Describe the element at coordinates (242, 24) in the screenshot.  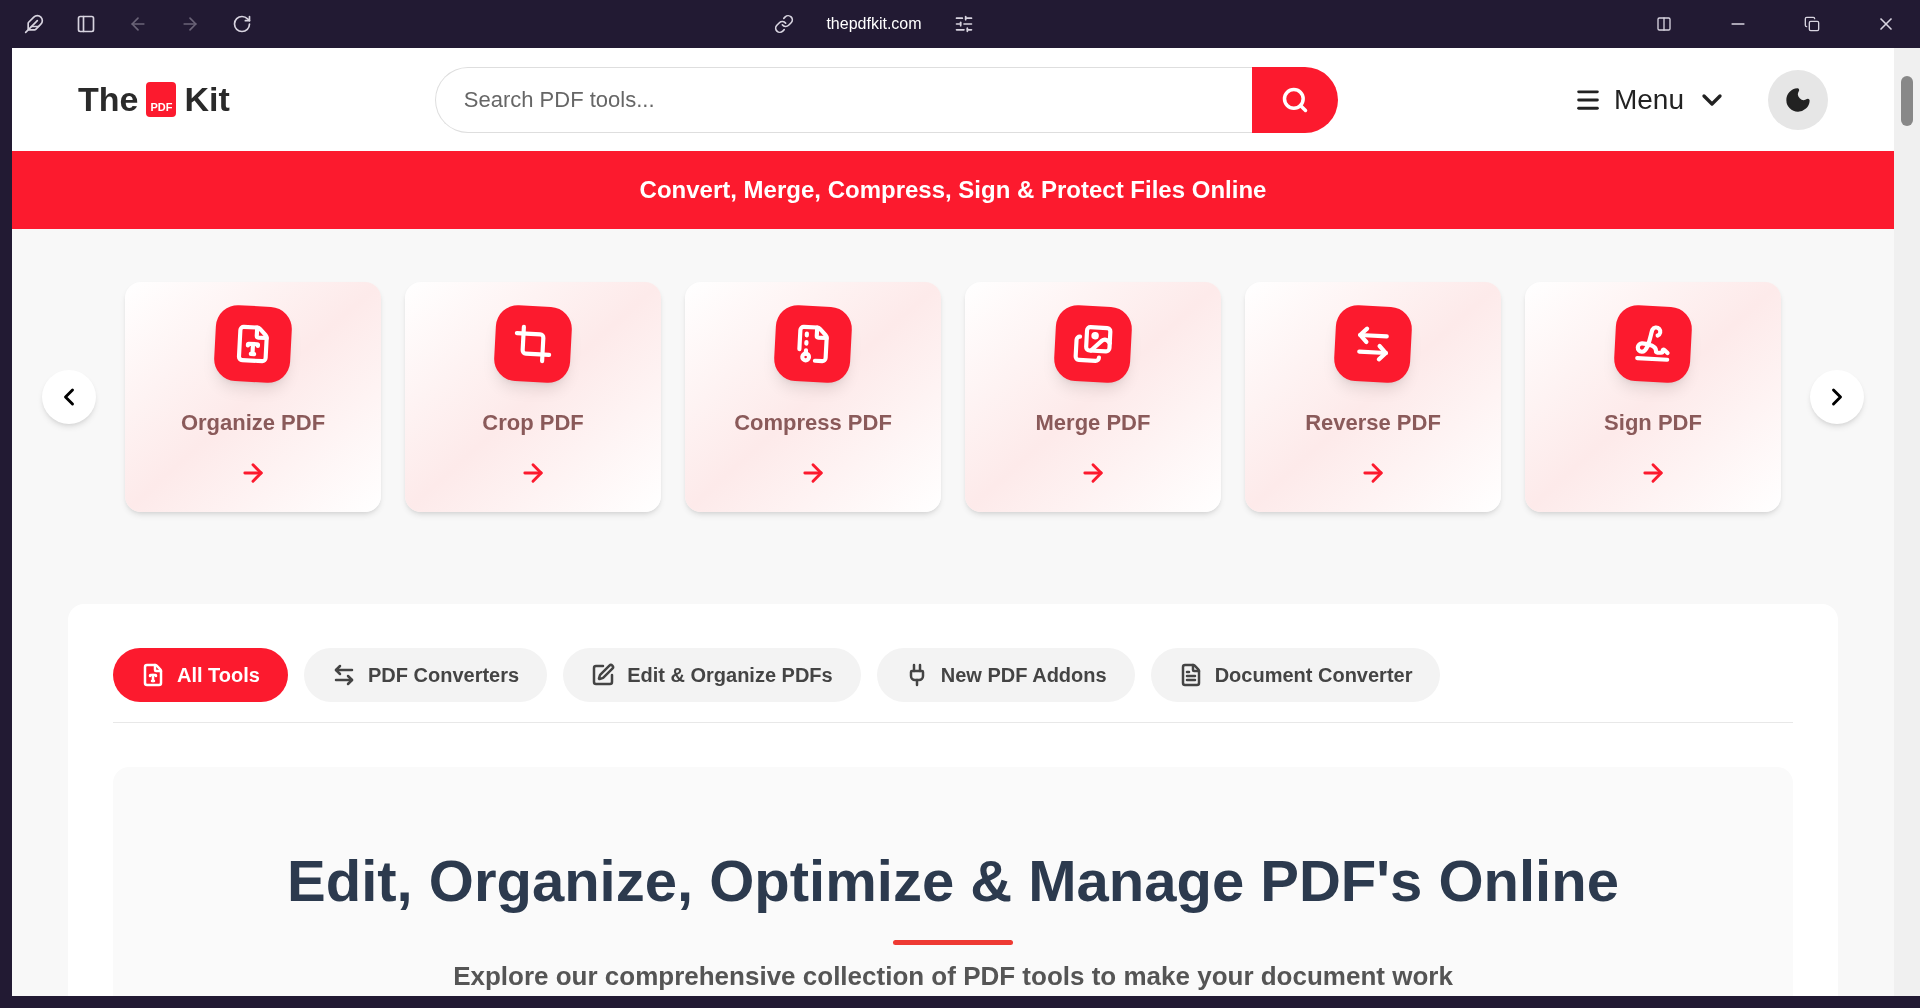
I see `reload-icon` at that location.